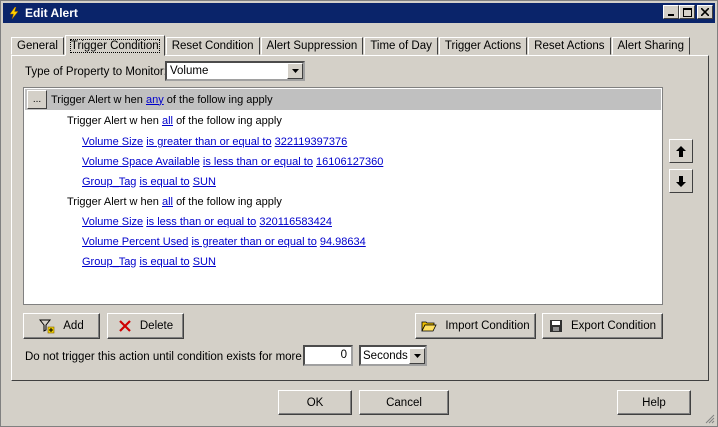  I want to click on close-button, so click(705, 12).